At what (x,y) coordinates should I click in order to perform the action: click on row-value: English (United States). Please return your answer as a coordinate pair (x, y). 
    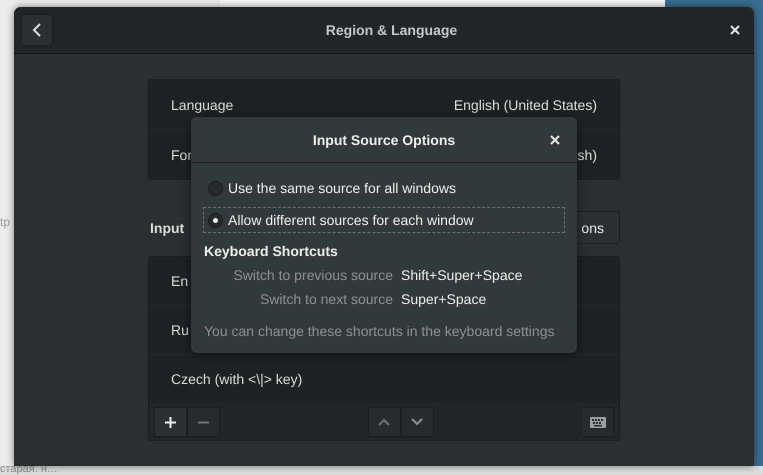
    Looking at the image, I should click on (525, 104).